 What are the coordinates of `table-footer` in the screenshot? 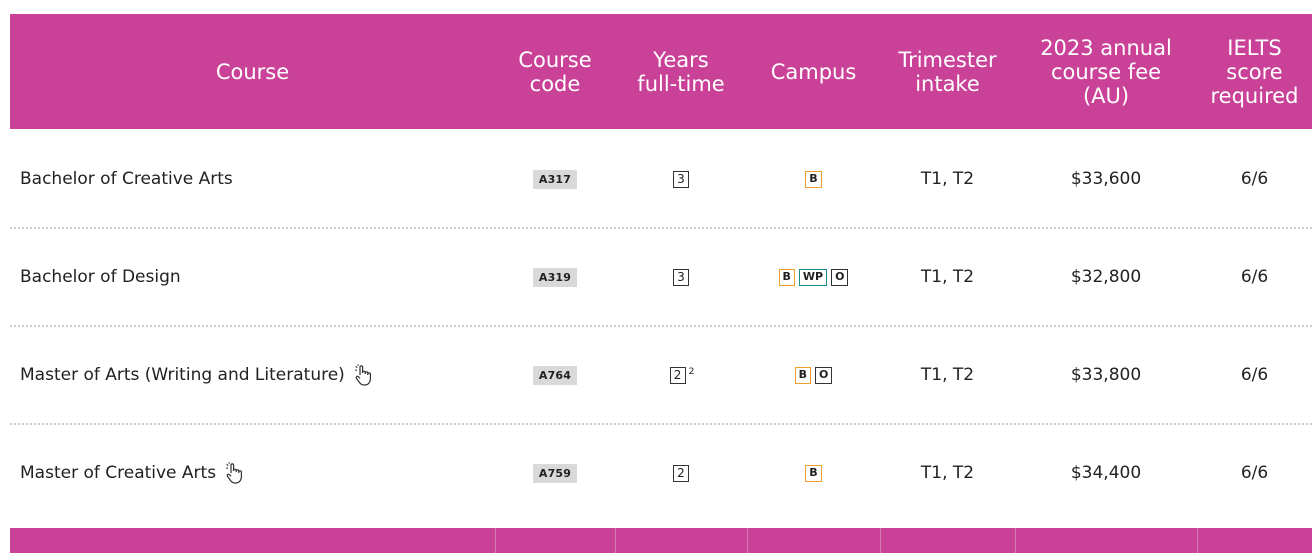 It's located at (661, 540).